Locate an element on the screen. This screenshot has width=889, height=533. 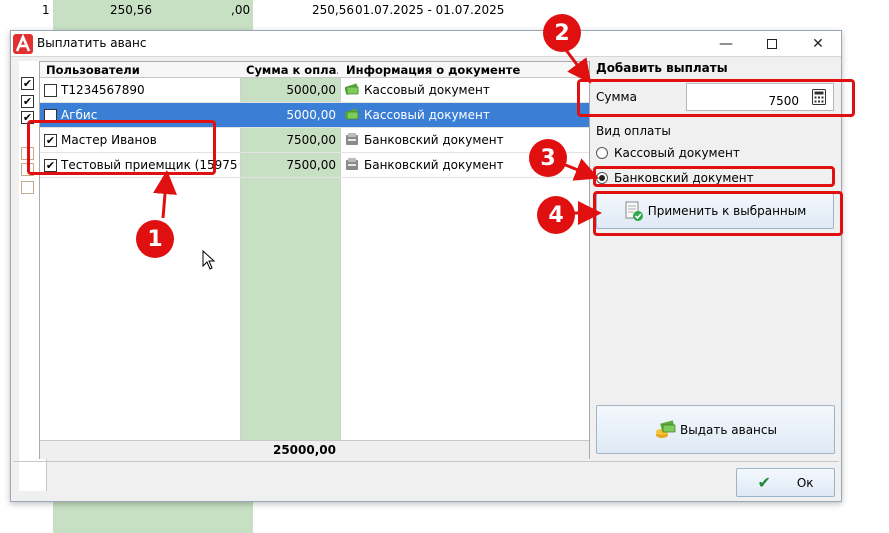
annotation-badge-4: 4 is located at coordinates (556, 215).